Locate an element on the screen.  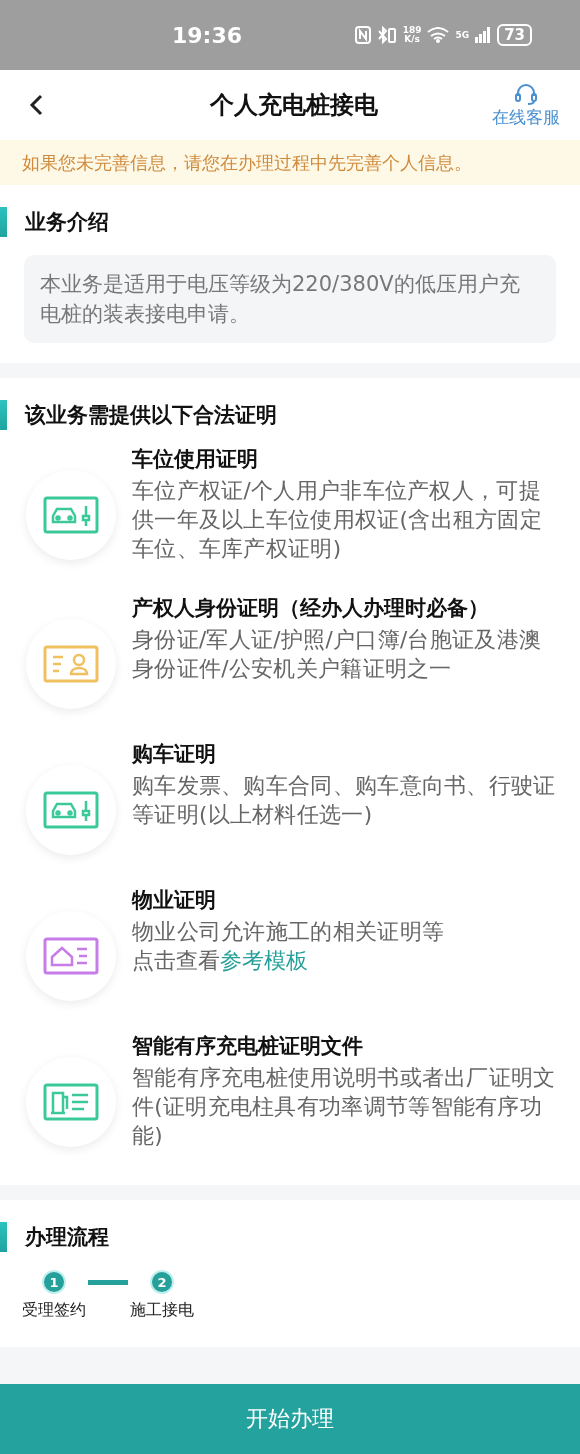
online-service-button: 在线客服 is located at coordinates (526, 105).